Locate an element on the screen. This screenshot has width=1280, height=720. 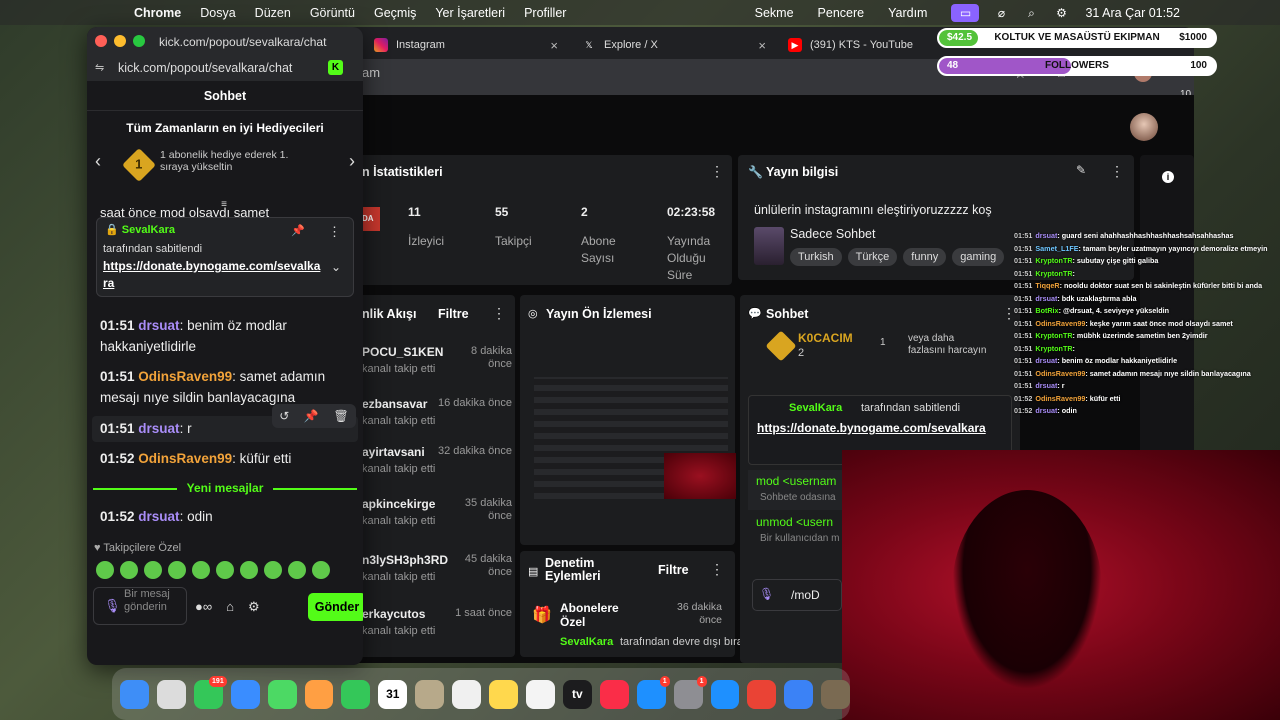
notes-icon is located at coordinates (503, 694).